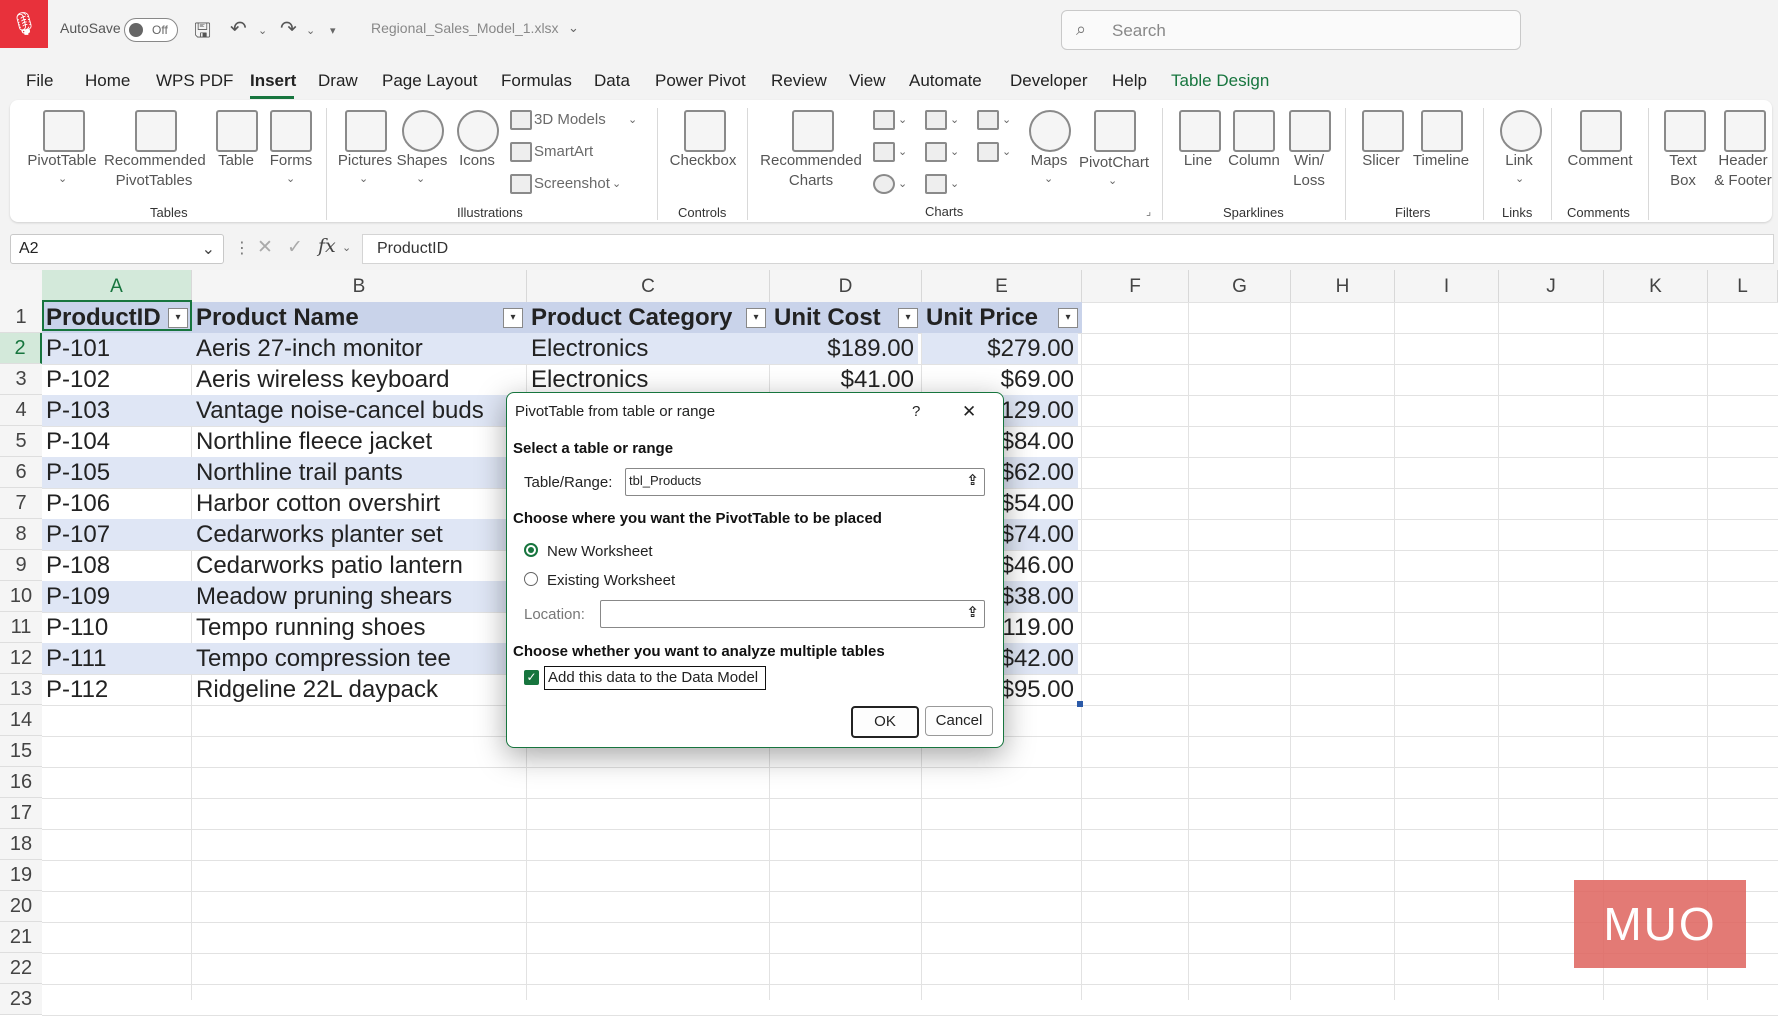 The height and width of the screenshot is (1016, 1778). I want to click on autosave-toggle: Off, so click(151, 30).